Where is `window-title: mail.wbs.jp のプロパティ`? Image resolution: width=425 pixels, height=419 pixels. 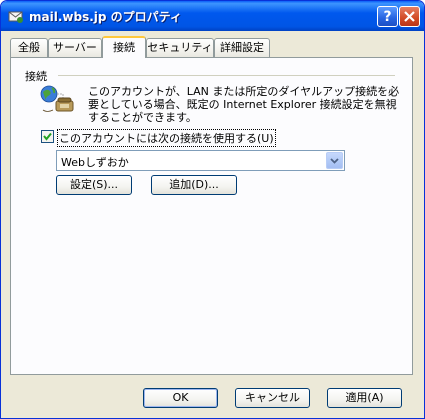
window-title: mail.wbs.jp のプロパティ is located at coordinates (105, 17).